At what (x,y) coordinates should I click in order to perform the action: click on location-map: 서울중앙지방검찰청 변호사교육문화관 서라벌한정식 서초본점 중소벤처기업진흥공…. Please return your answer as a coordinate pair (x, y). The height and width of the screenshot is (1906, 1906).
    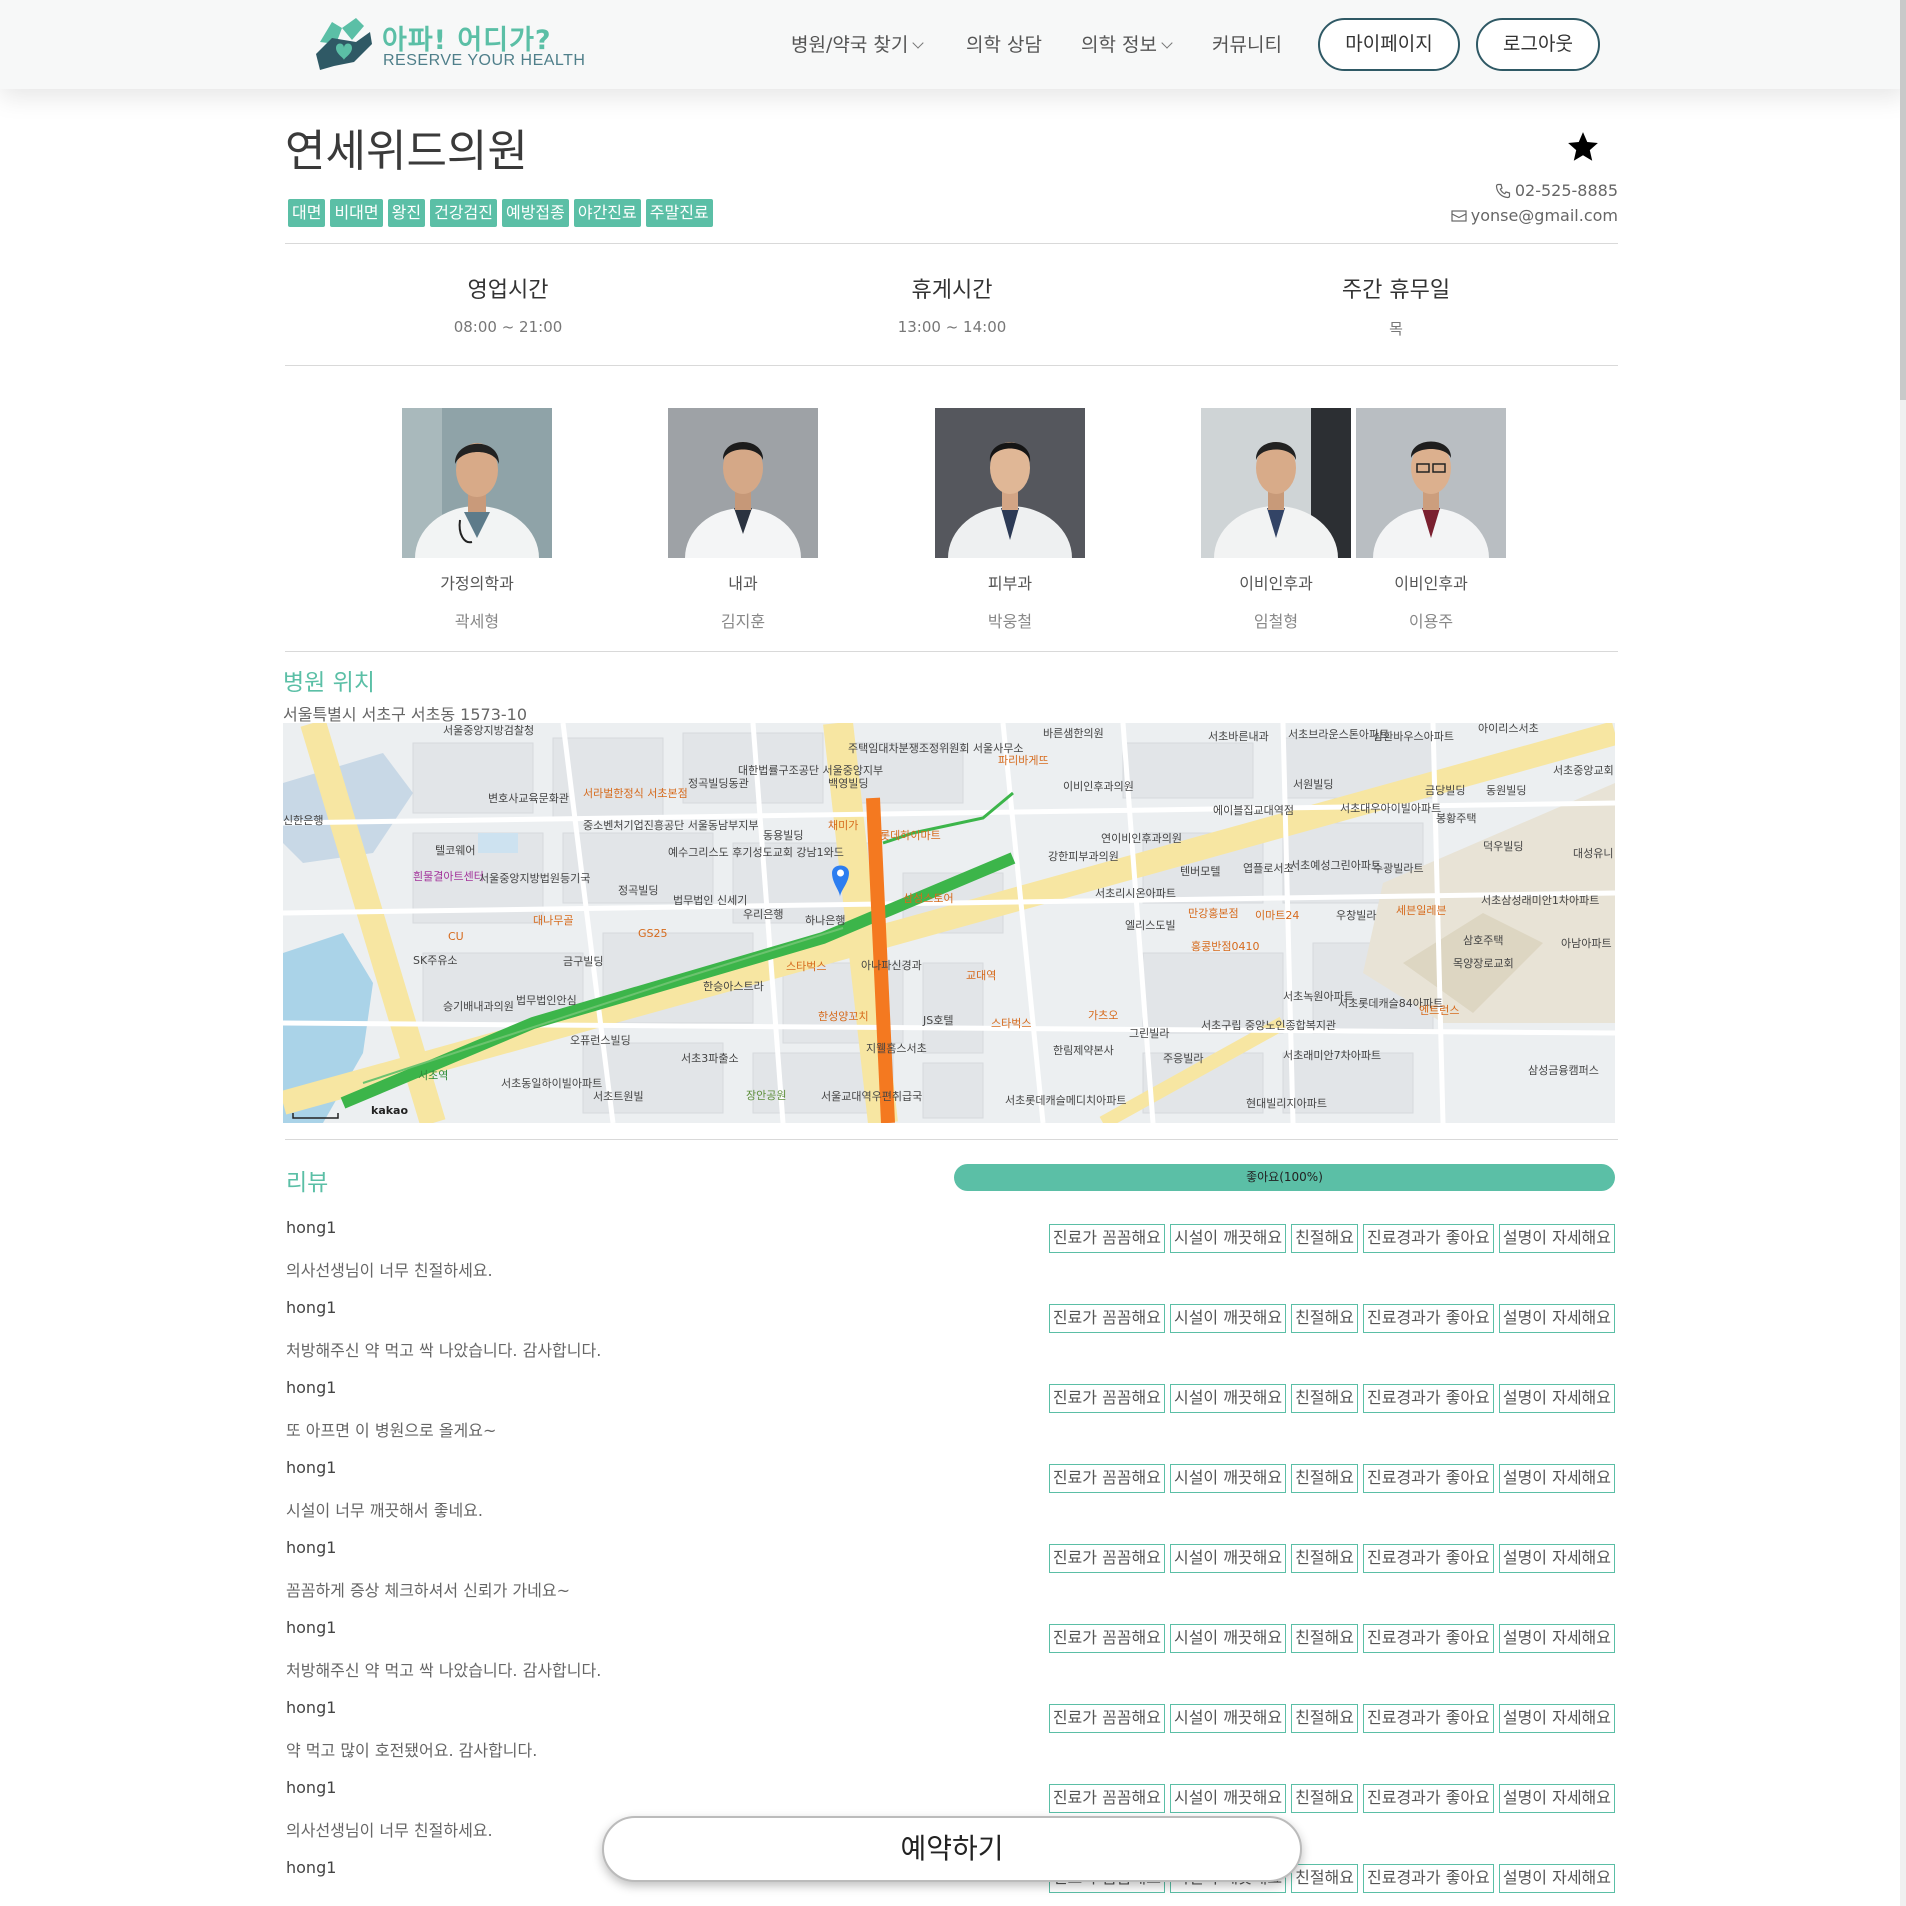
    Looking at the image, I should click on (949, 923).